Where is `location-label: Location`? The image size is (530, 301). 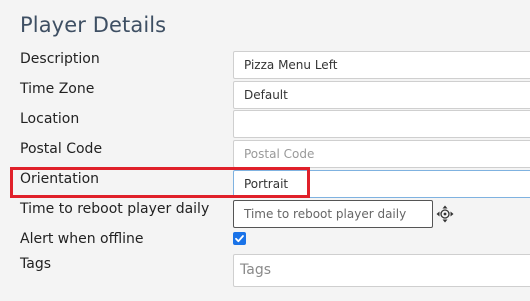
location-label: Location is located at coordinates (50, 119).